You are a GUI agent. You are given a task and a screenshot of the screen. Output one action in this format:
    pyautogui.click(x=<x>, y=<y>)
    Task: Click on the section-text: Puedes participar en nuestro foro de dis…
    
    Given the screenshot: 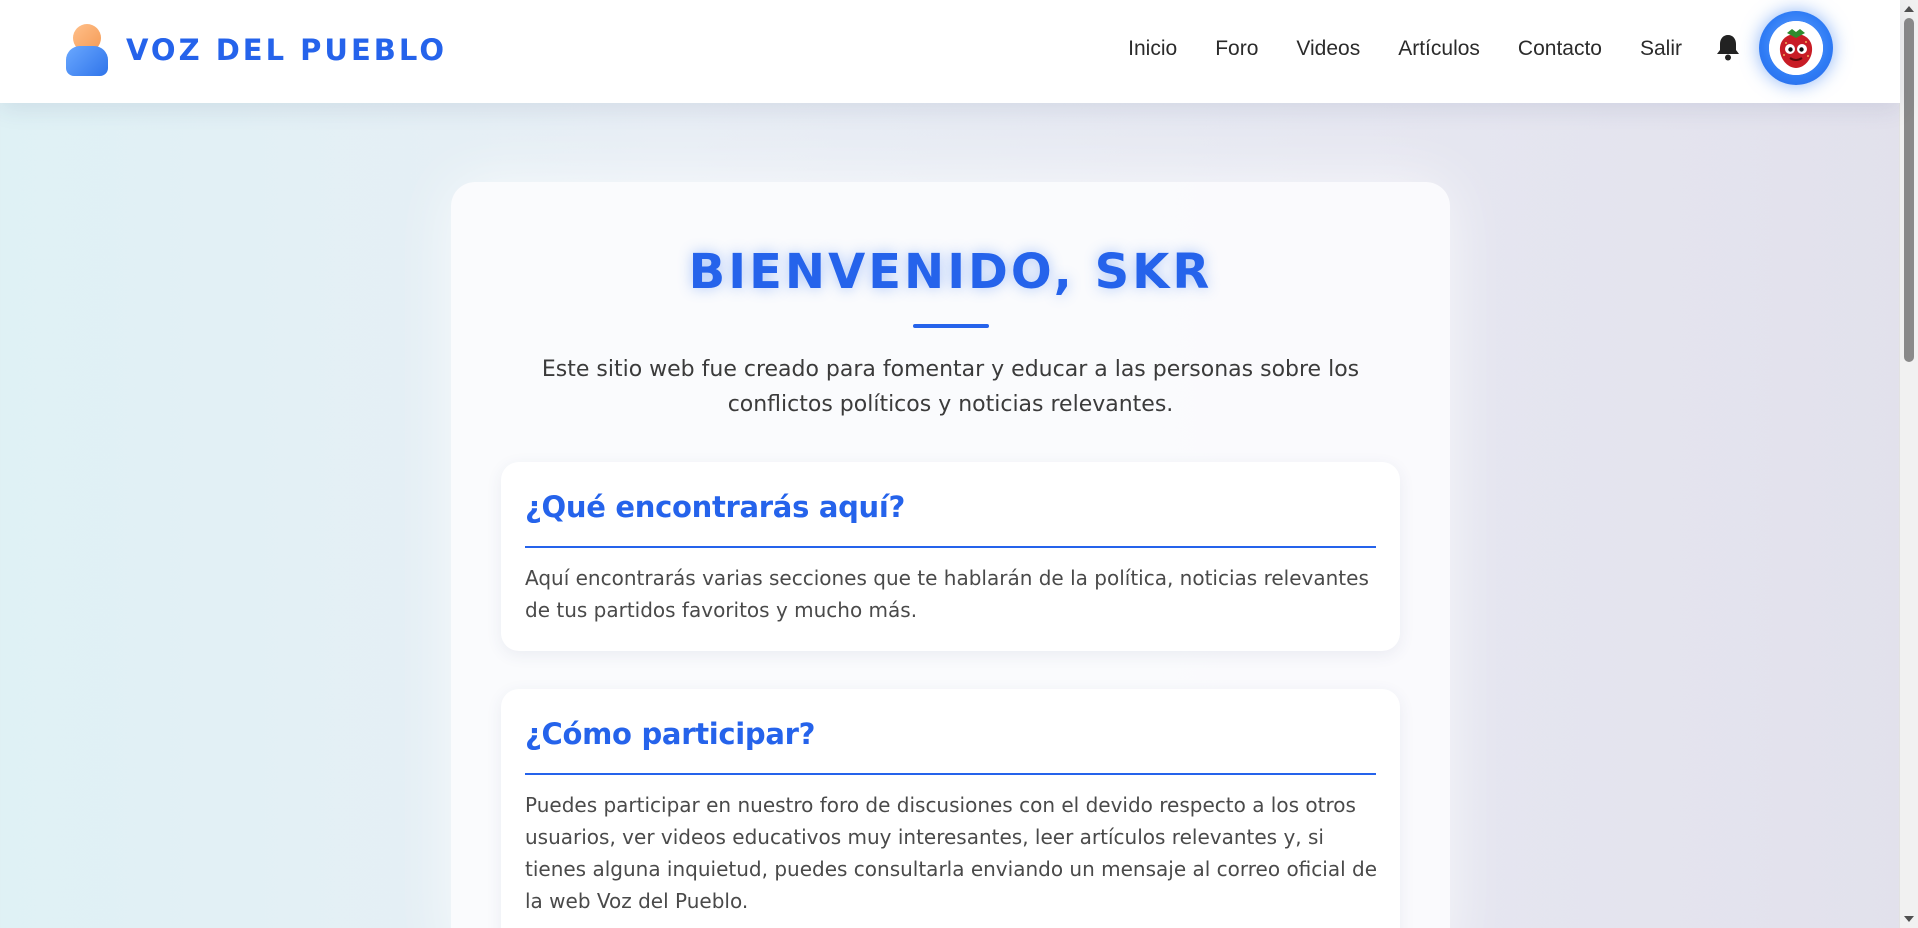 What is the action you would take?
    pyautogui.click(x=951, y=853)
    